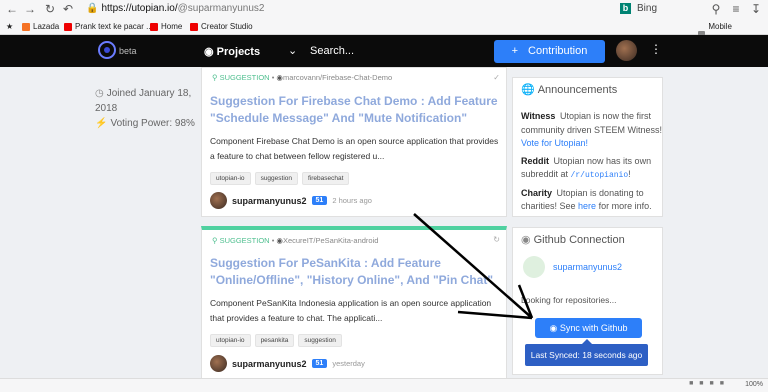  I want to click on contribution-button: + Contribution, so click(549, 51).